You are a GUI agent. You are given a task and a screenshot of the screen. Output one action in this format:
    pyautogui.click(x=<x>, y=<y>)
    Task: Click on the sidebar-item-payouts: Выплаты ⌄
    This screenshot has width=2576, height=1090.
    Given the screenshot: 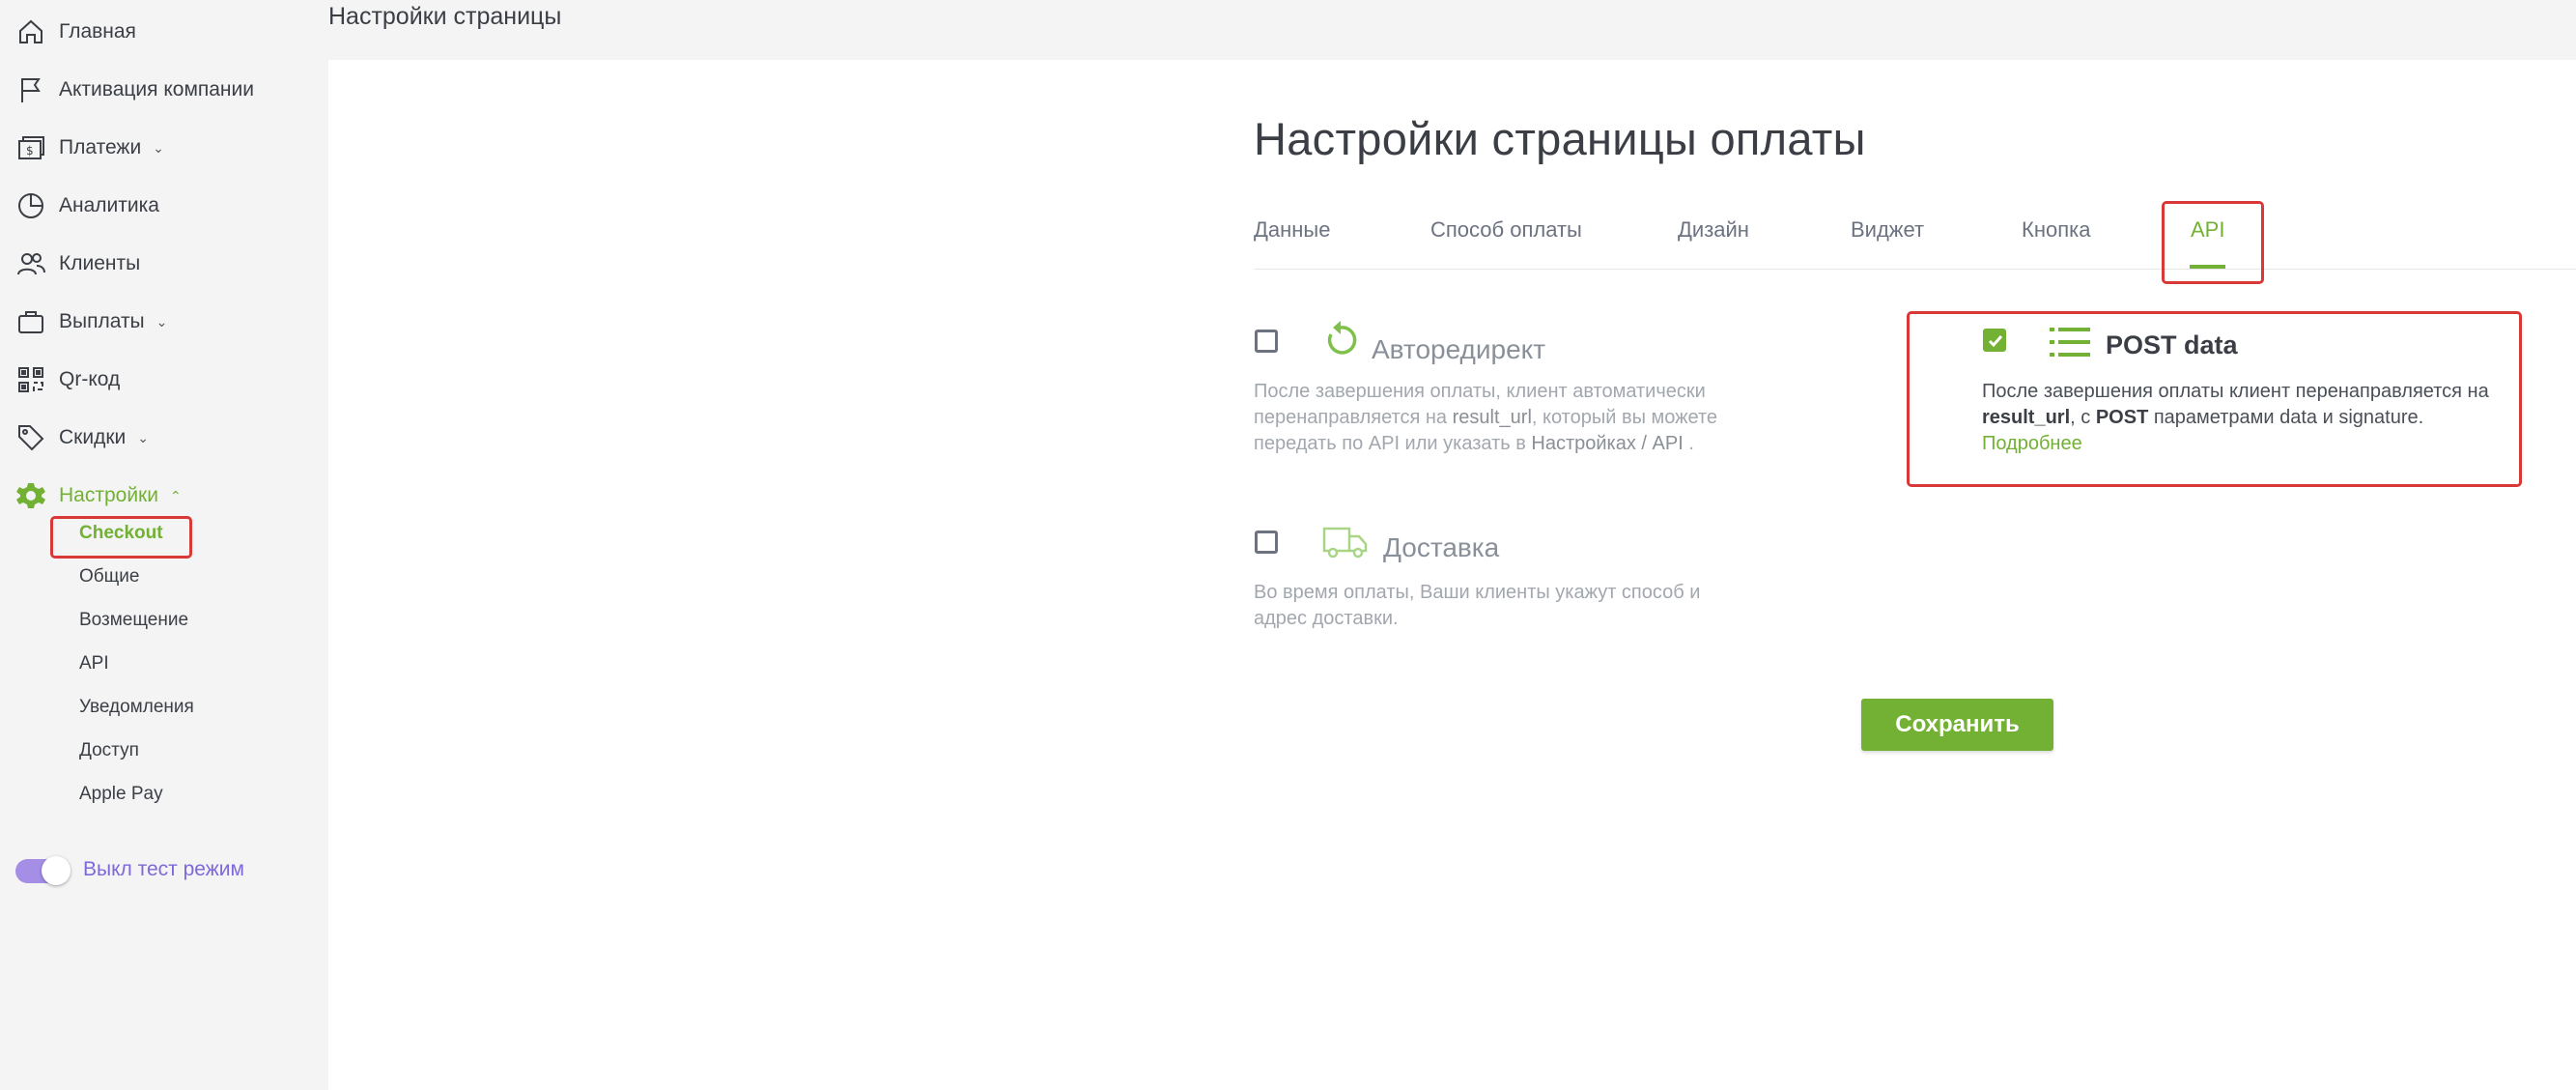 What is the action you would take?
    pyautogui.click(x=91, y=322)
    